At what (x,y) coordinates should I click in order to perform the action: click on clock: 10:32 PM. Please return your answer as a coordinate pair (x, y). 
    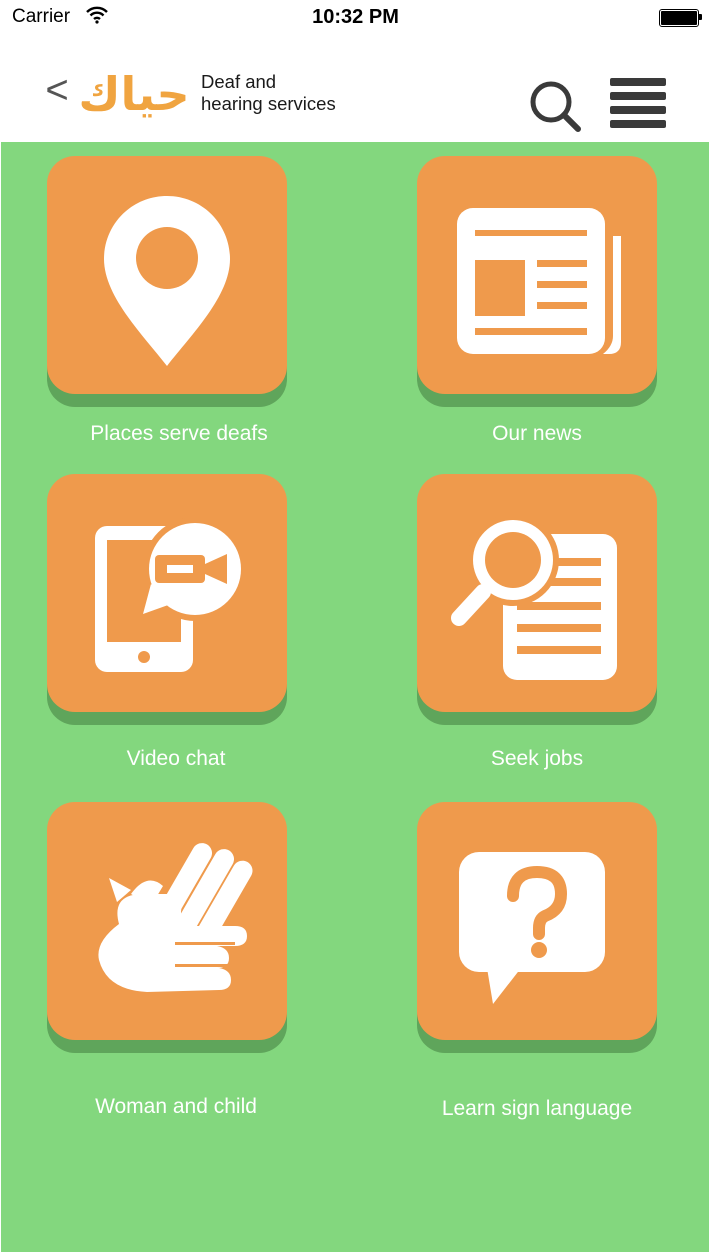
    Looking at the image, I should click on (355, 17).